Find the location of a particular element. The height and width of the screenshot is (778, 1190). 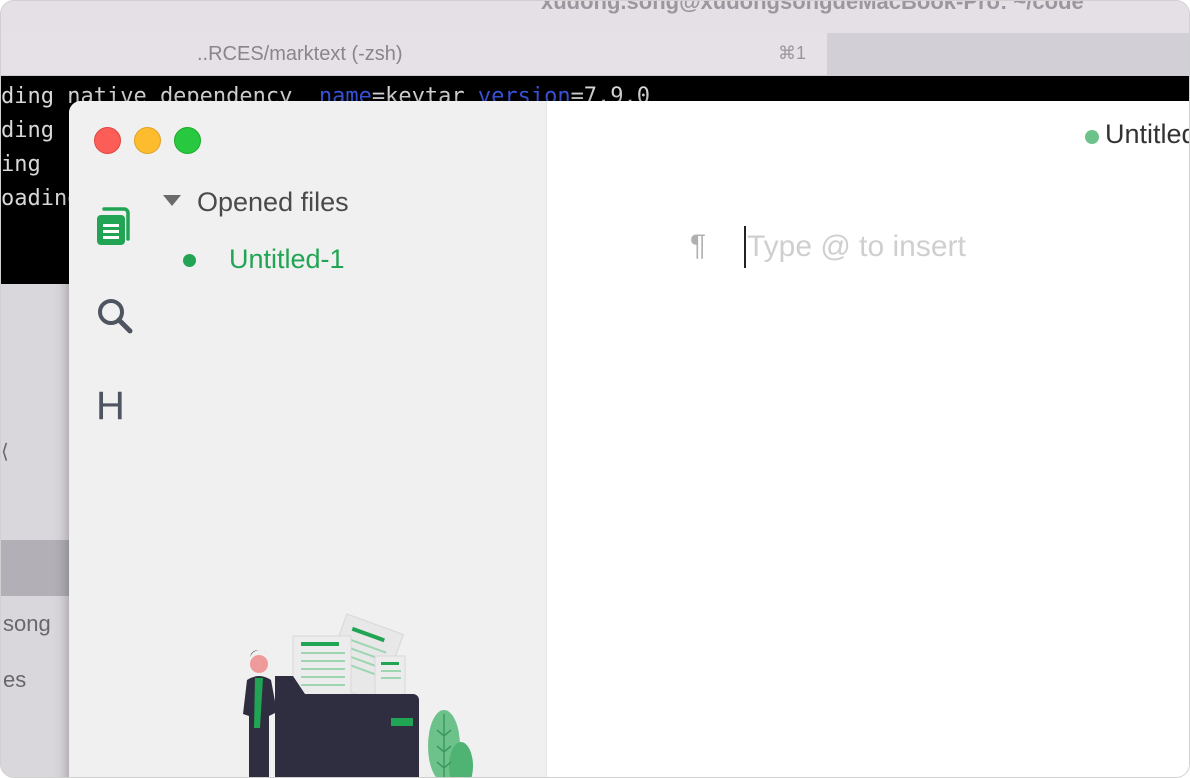

terminal-tabbar: ..RCES/marktext (-zsh) ⌘1 is located at coordinates (595, 54).